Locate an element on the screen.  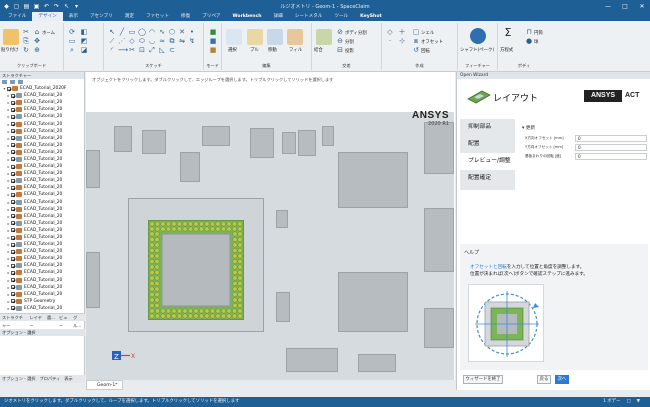
tangent-line-icon: ⟋ is located at coordinates (112, 41).